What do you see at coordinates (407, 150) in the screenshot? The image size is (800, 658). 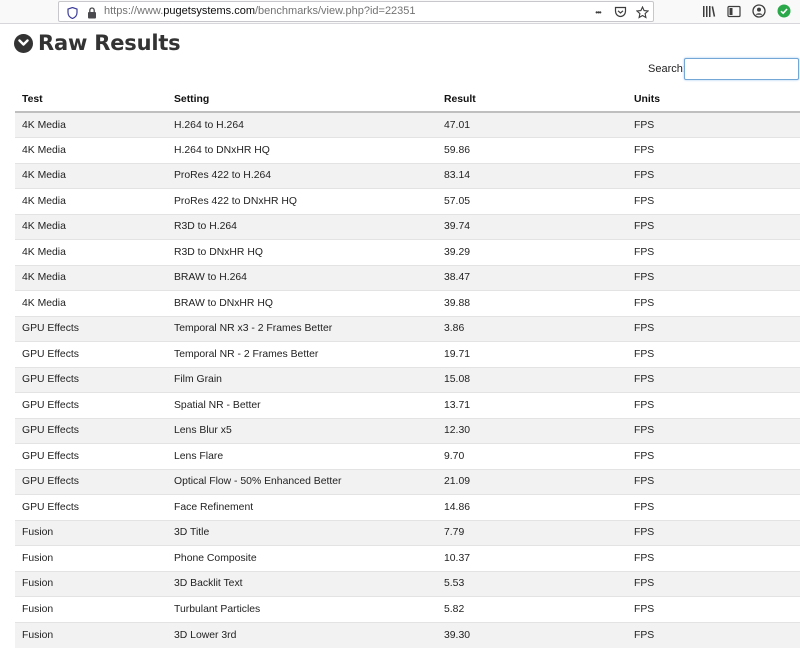 I see `table-row: 4K Media H.264 to DNxHR HQ 59.86 FPS` at bounding box center [407, 150].